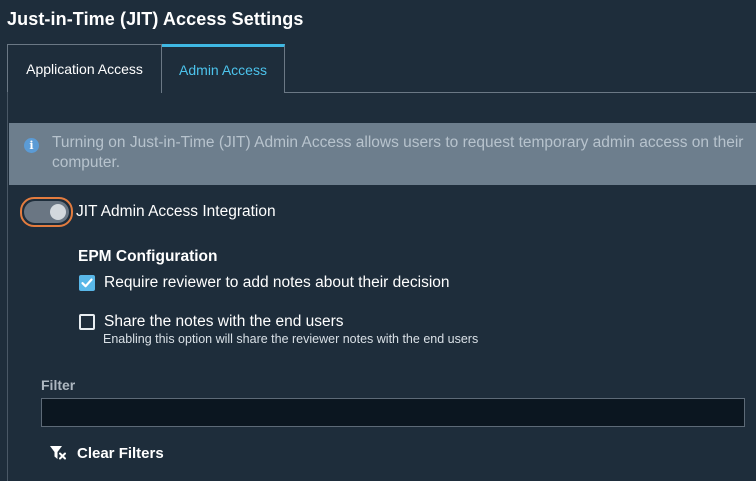 Image resolution: width=756 pixels, height=481 pixels. What do you see at coordinates (223, 68) in the screenshot?
I see `tab-admin-access: Admin Access` at bounding box center [223, 68].